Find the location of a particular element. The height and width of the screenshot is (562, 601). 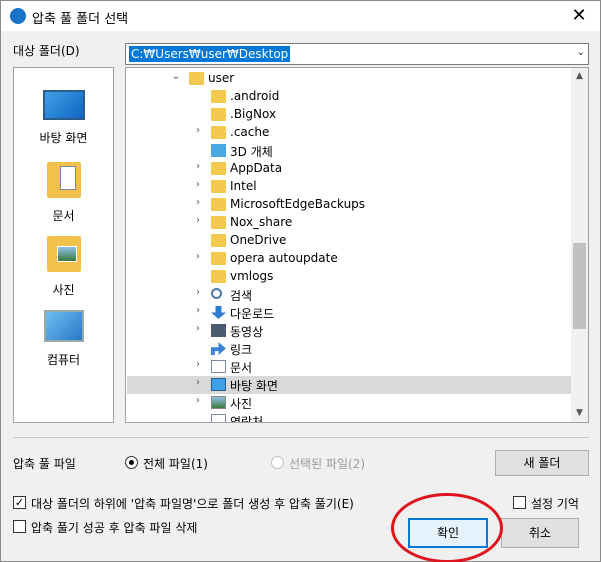

new-folder-button: 새 폴더 is located at coordinates (542, 463).